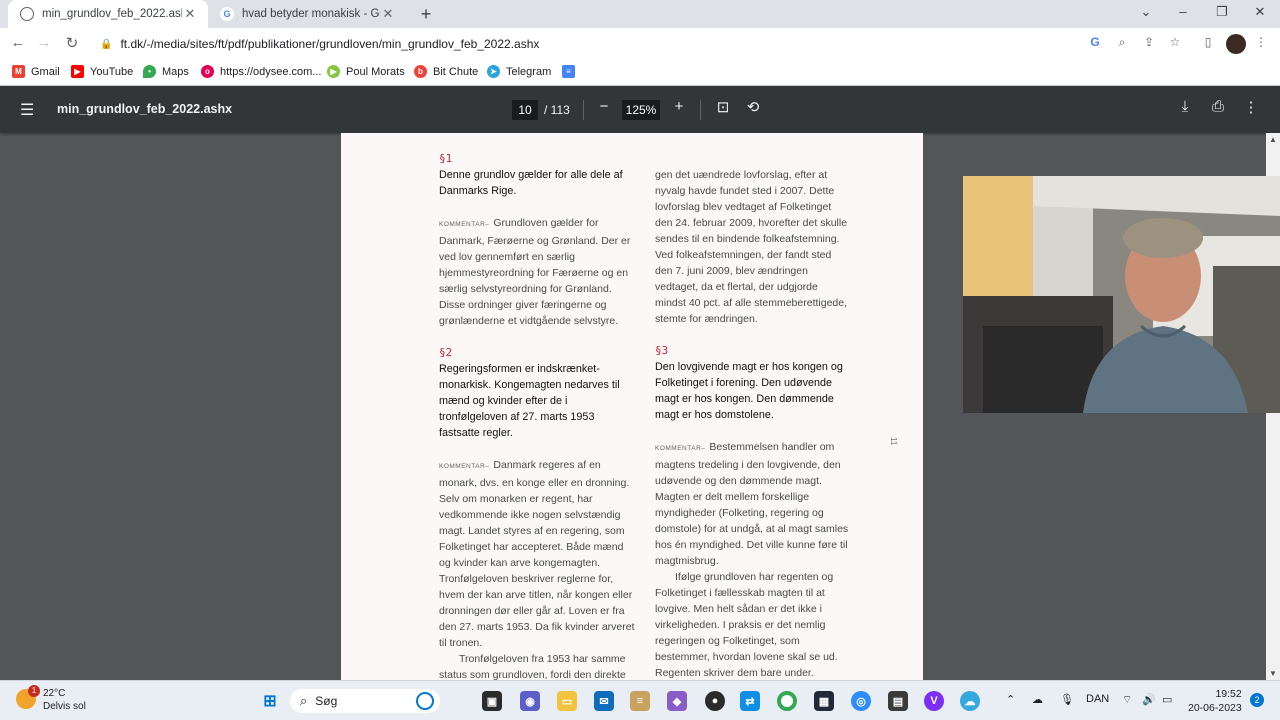  Describe the element at coordinates (1208, 42) in the screenshot. I see `side-panel-icon: ▯` at that location.